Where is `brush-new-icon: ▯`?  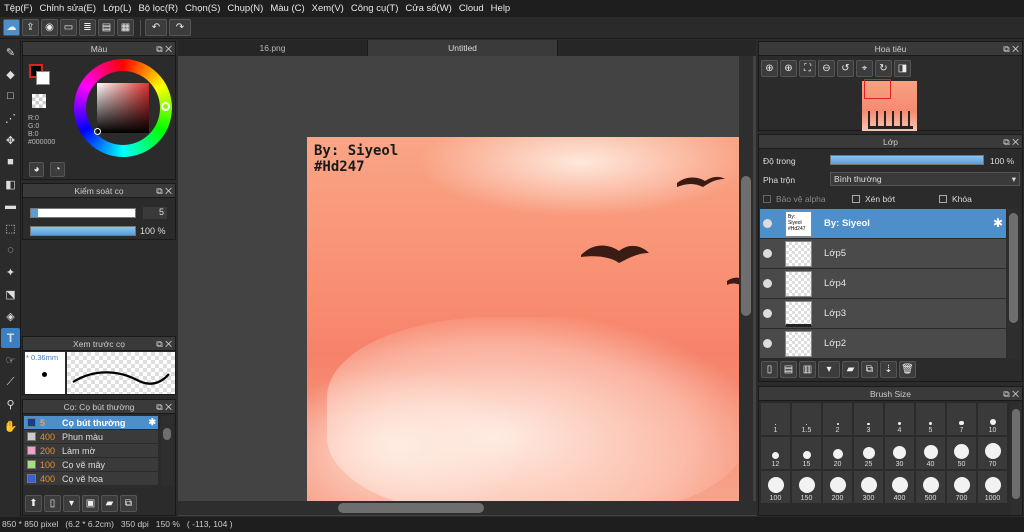
brush-new-icon: ▯ is located at coordinates (52, 503).